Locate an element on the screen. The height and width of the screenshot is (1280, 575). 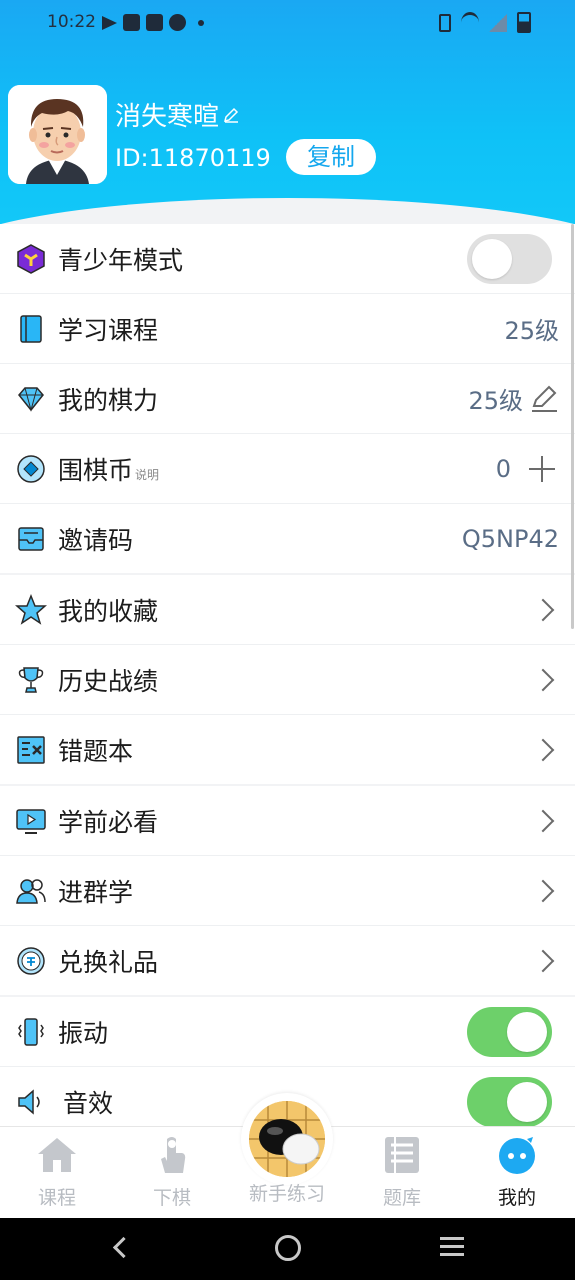
vibration-toggle is located at coordinates (509, 1031).